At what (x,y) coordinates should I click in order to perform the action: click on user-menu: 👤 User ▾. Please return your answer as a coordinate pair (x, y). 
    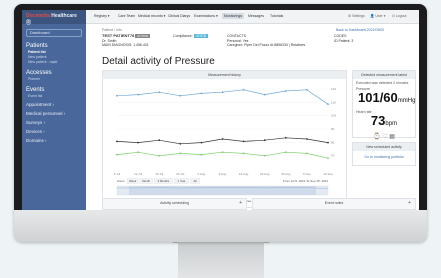
    Looking at the image, I should click on (377, 16).